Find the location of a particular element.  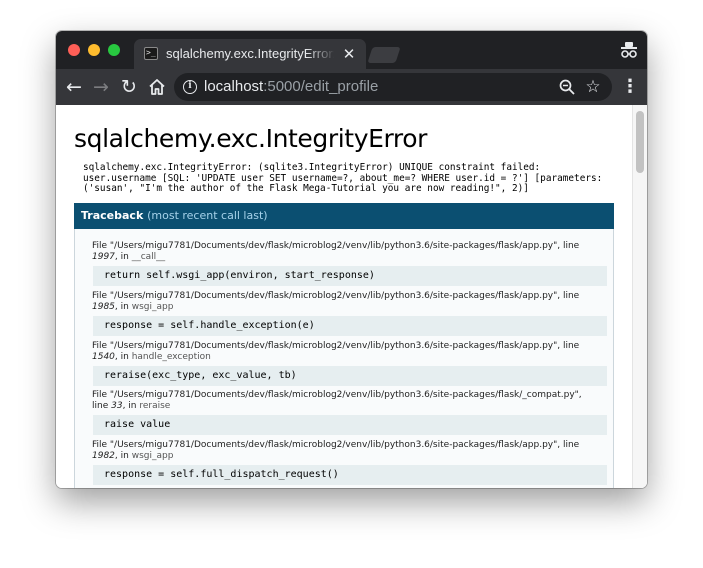

frame-code: raise value is located at coordinates (350, 425).